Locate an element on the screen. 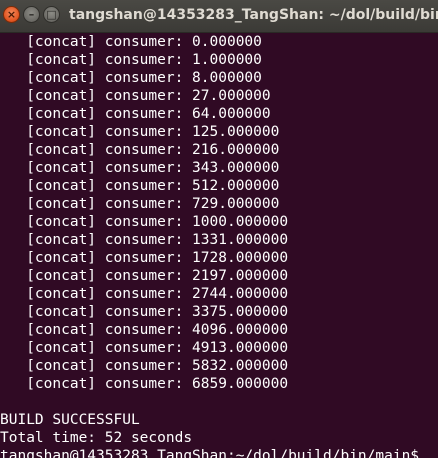 The image size is (438, 458). output-line: [concat] consumer: 1331.000000 is located at coordinates (144, 240).